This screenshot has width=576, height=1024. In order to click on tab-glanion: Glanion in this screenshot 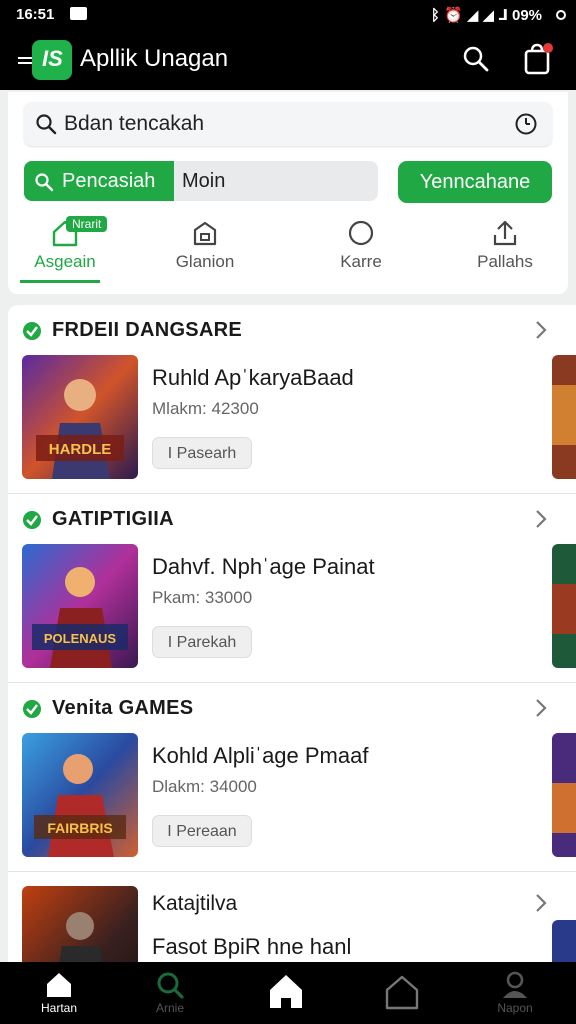, I will do `click(205, 252)`.